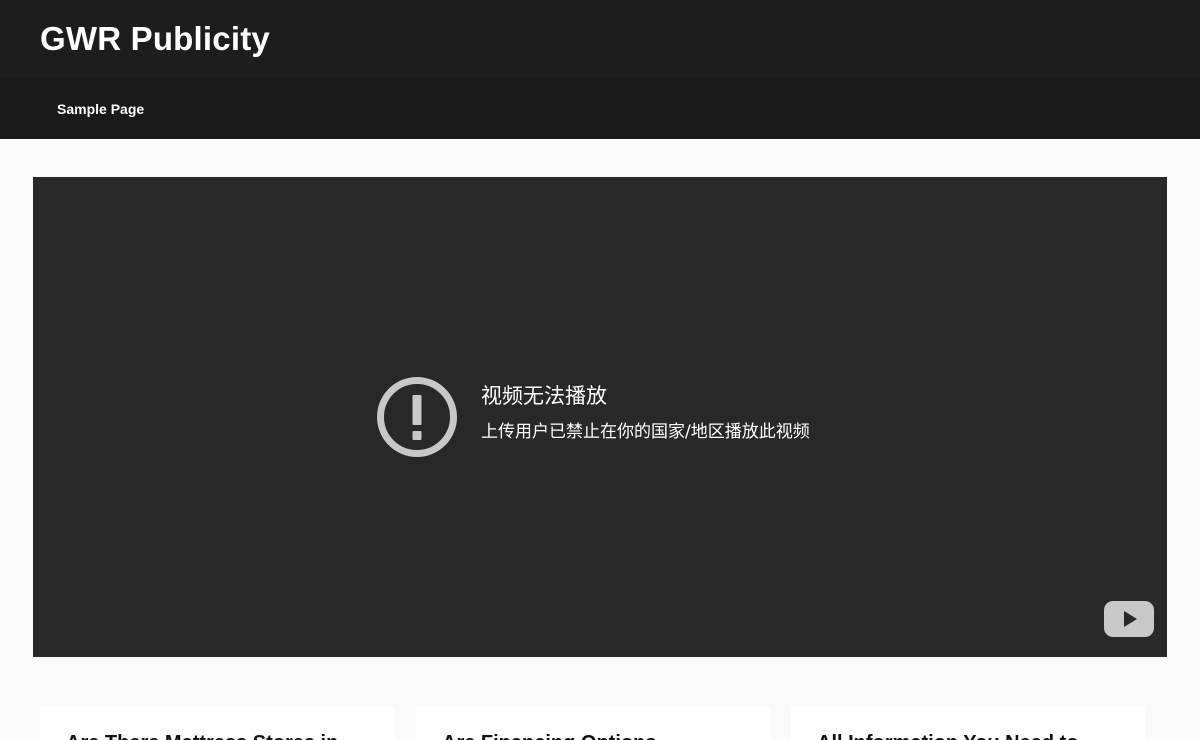 The height and width of the screenshot is (740, 1200). What do you see at coordinates (202, 735) in the screenshot?
I see `post-title: Are There Mattress Stores in` at bounding box center [202, 735].